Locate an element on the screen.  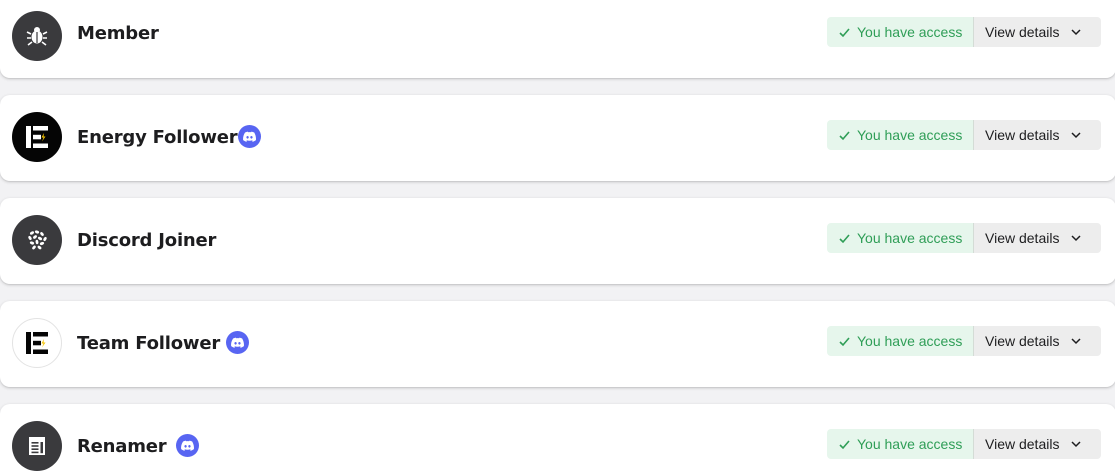
snowflake-cluster-icon is located at coordinates (37, 240).